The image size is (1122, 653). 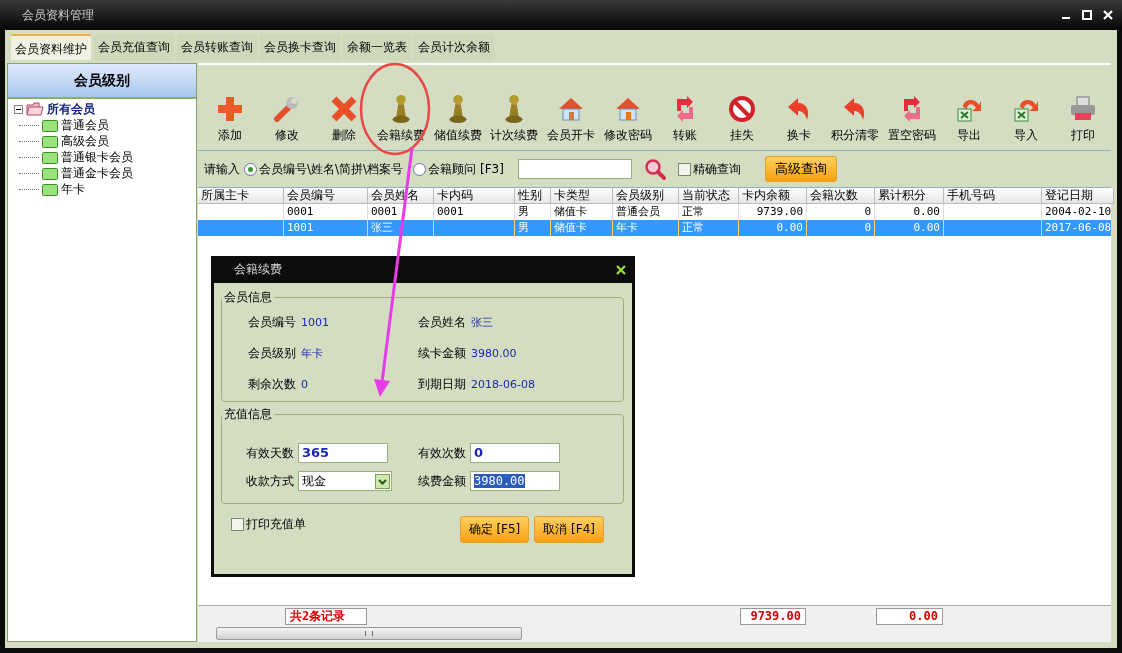 I want to click on scrollbar-thumb, so click(x=369, y=633).